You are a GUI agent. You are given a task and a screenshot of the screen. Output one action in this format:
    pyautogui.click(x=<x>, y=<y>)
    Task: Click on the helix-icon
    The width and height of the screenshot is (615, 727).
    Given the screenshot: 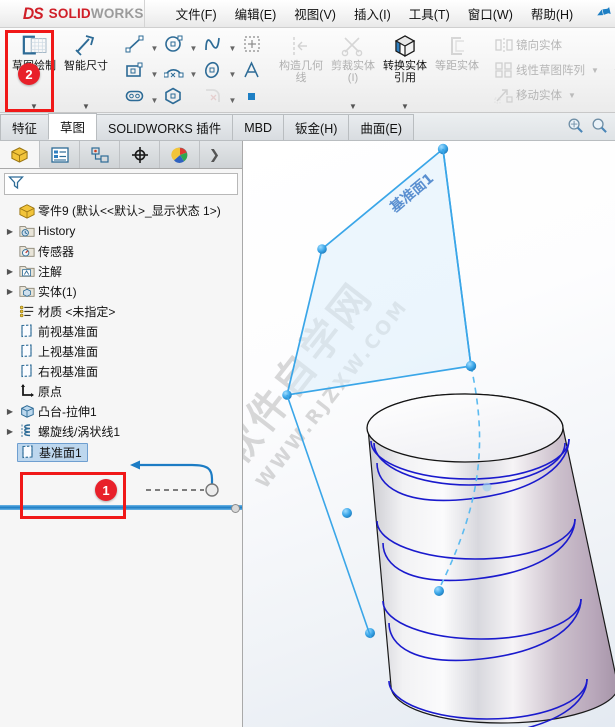 What is the action you would take?
    pyautogui.click(x=27, y=431)
    